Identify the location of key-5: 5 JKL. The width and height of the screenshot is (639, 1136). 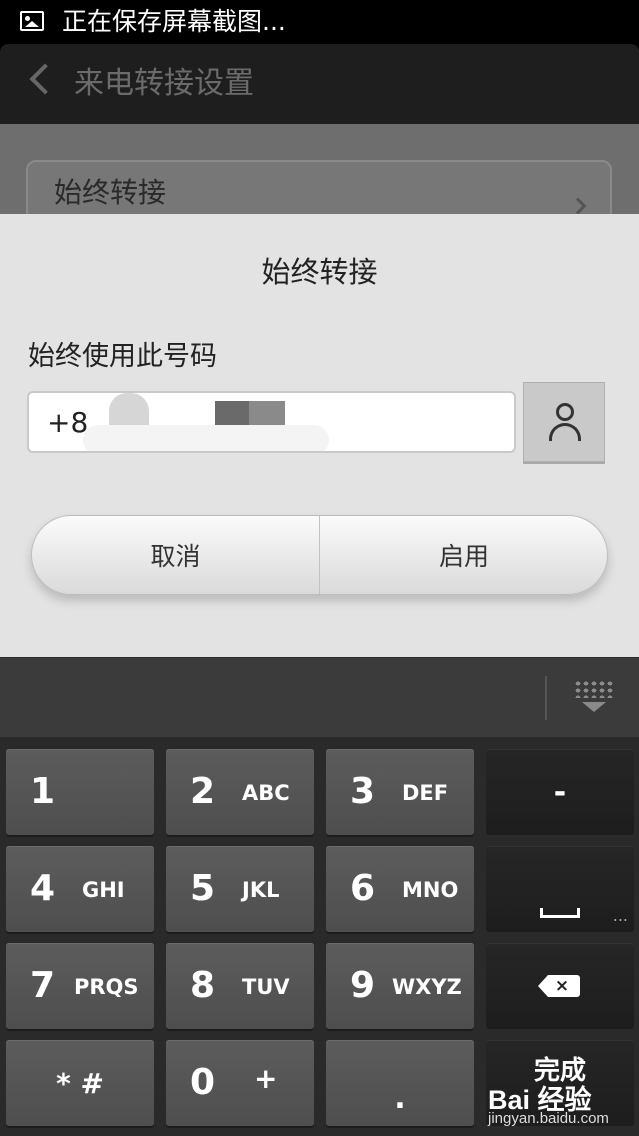
(240, 889).